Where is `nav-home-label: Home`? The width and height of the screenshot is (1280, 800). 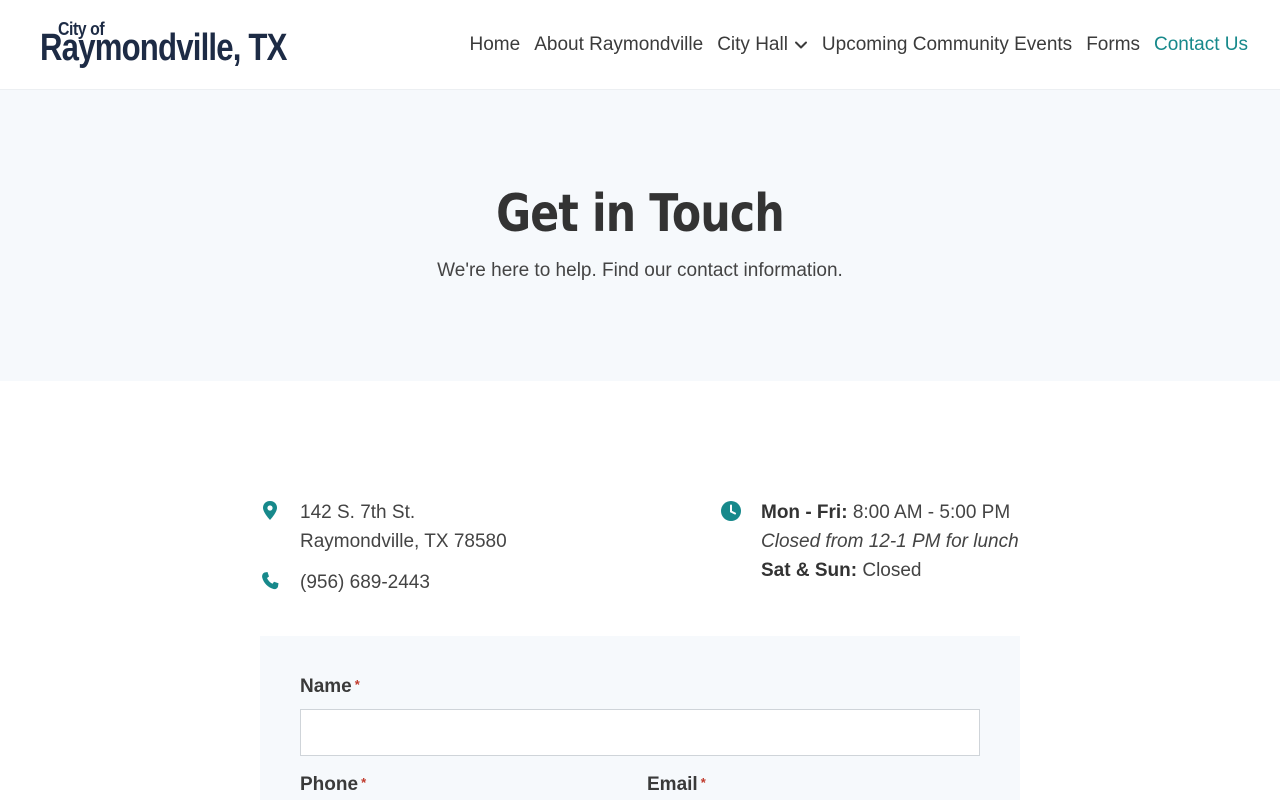
nav-home-label: Home is located at coordinates (495, 44).